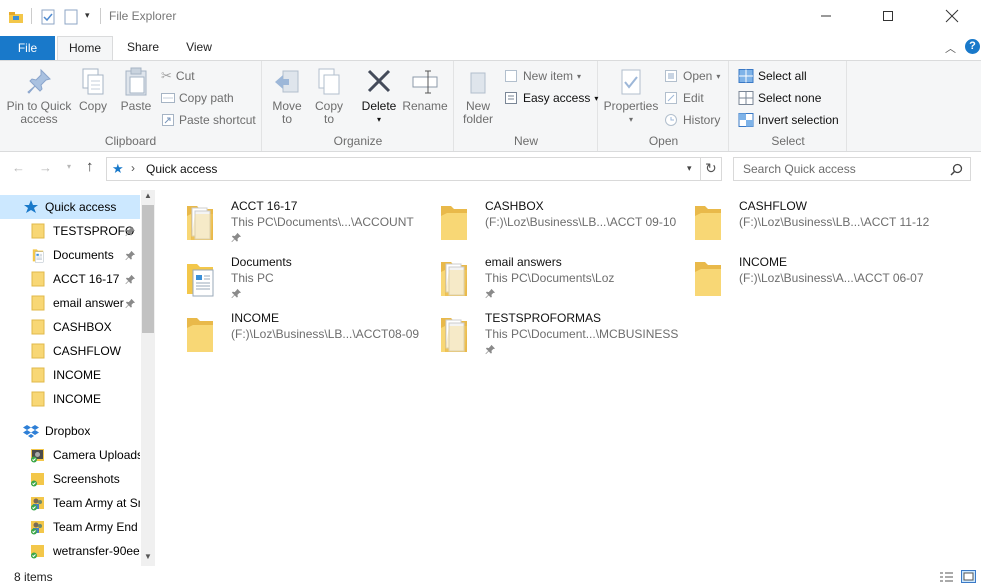  I want to click on nav-item-acct-16-17: ACCT 16-17, so click(70, 279).